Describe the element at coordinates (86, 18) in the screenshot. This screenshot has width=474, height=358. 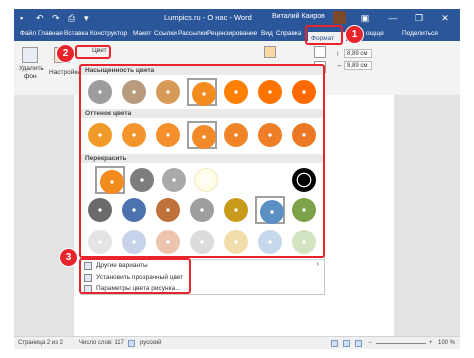
I see `customize-qat-icon: ▾` at that location.